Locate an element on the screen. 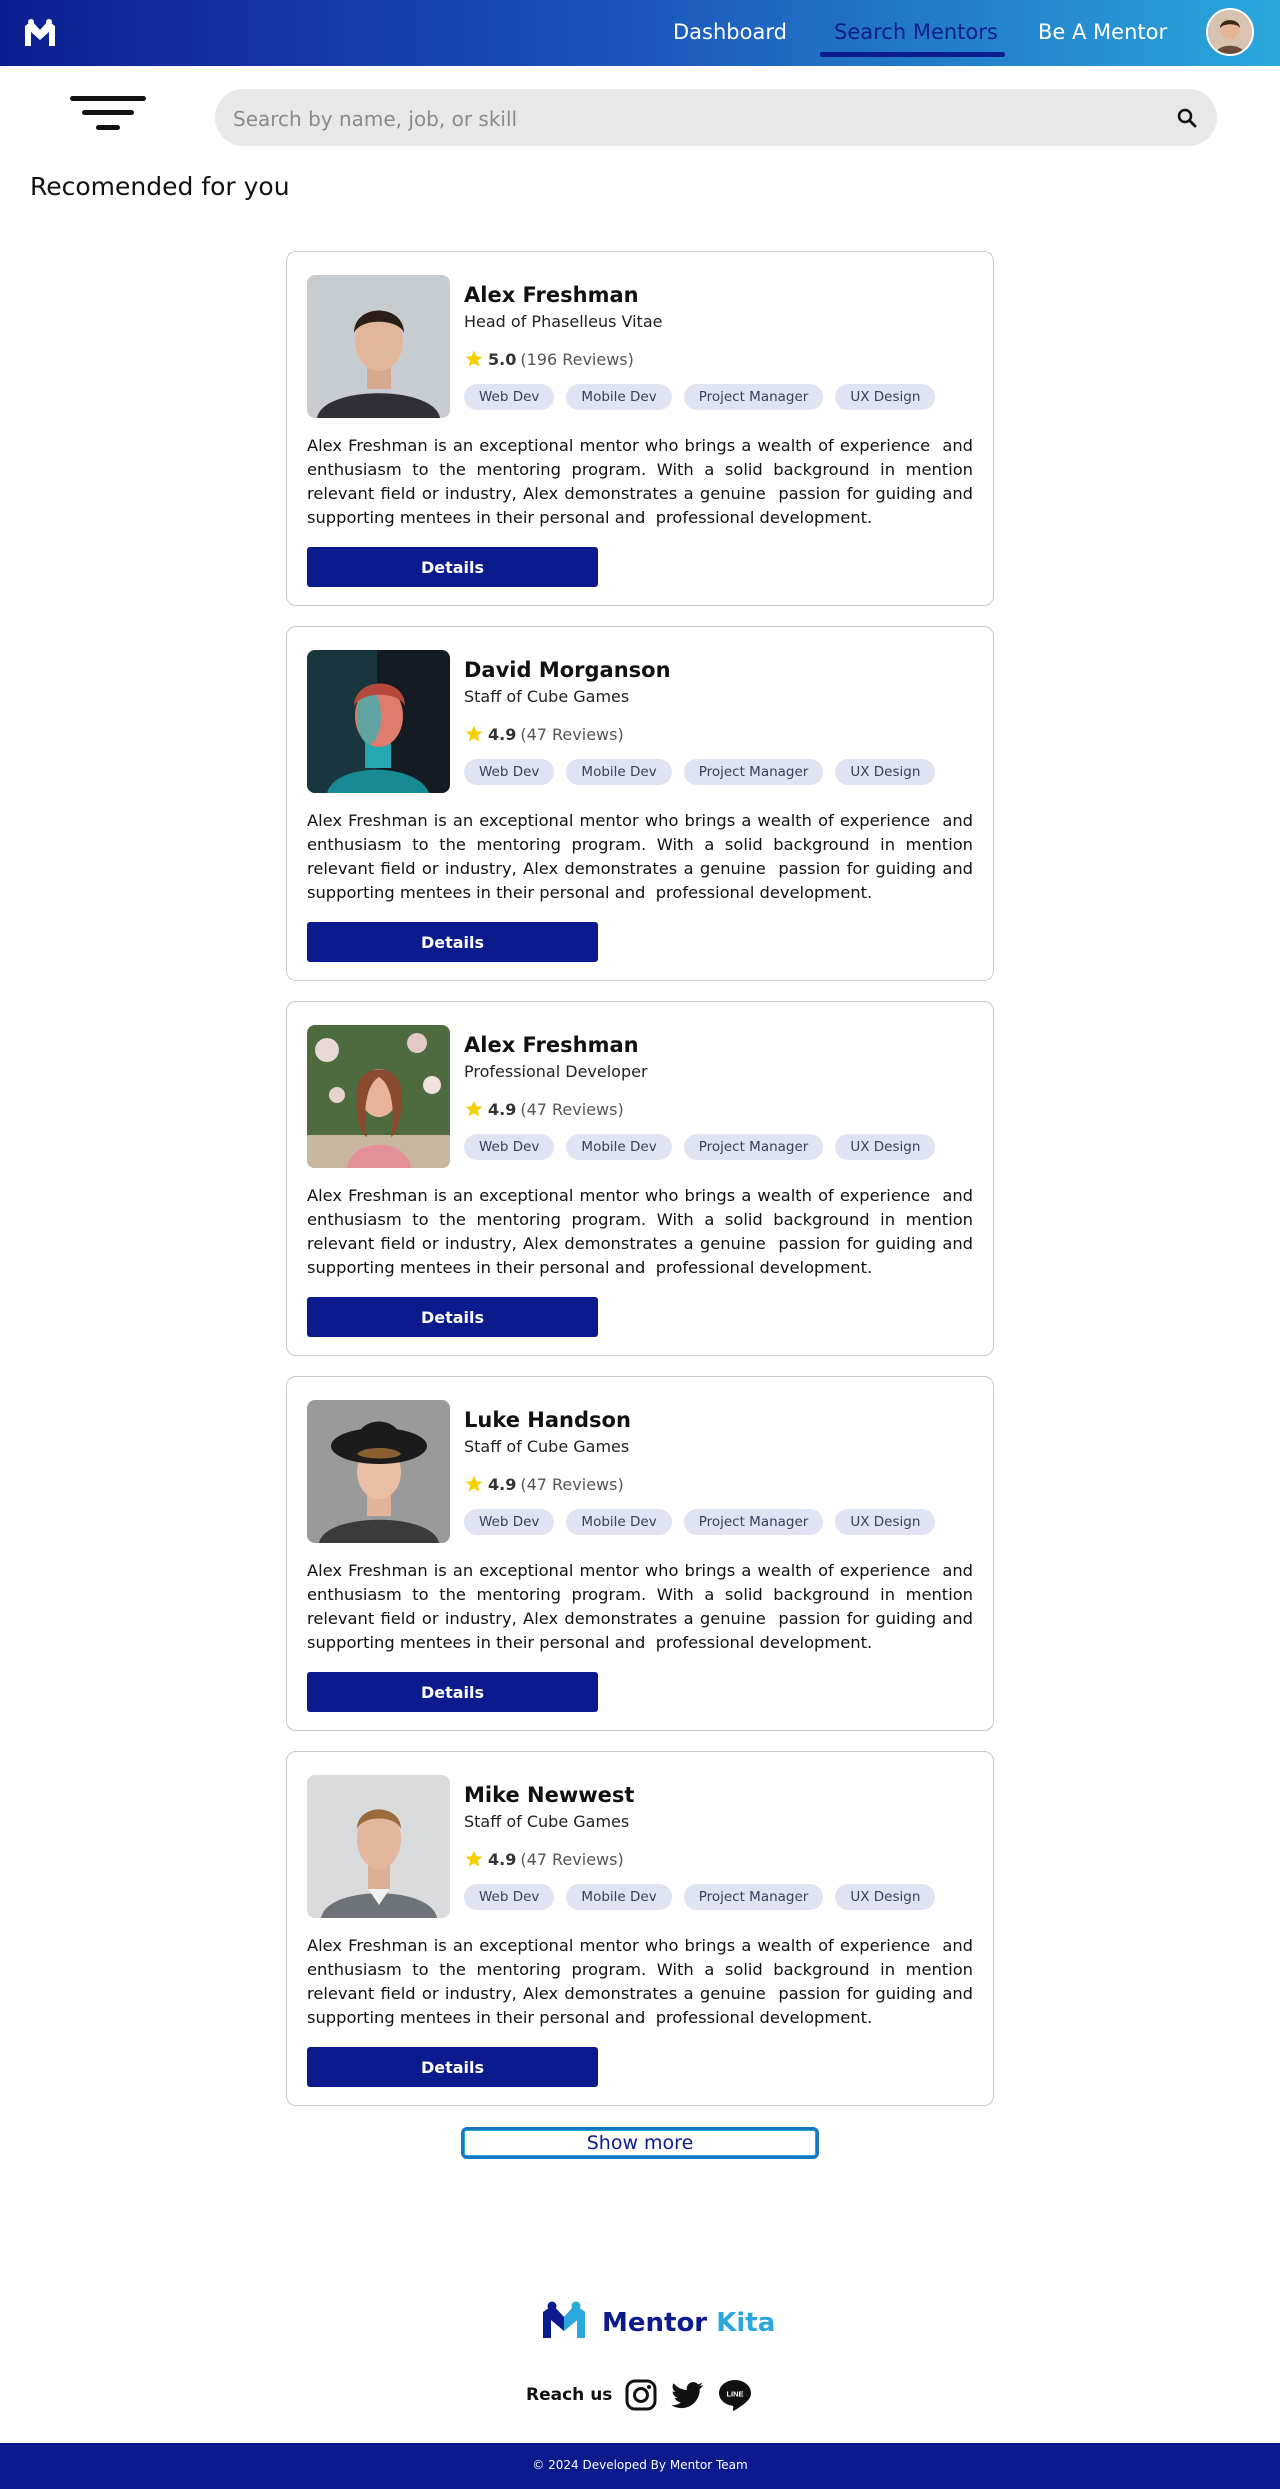 The image size is (1280, 2489). mentor-name: David Morganson is located at coordinates (567, 670).